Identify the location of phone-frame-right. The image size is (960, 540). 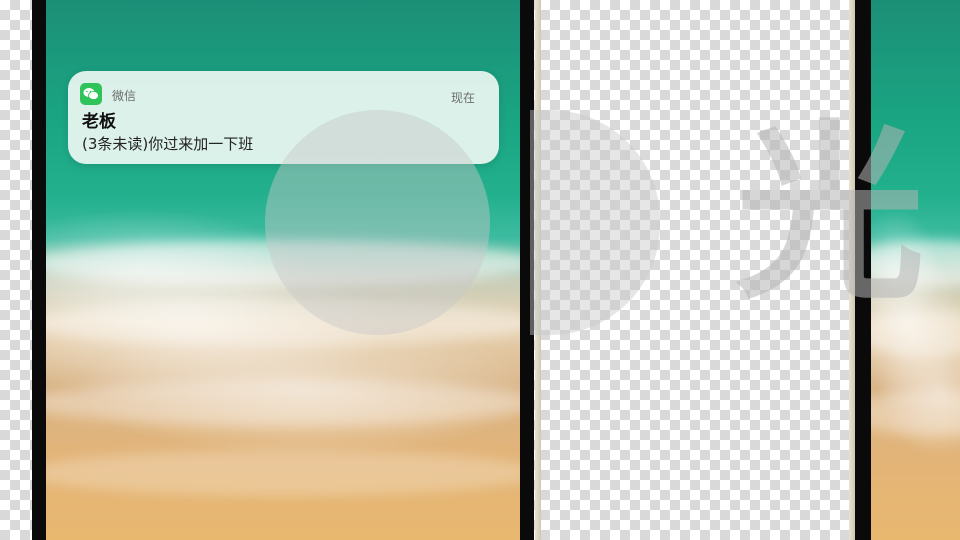
(907, 270).